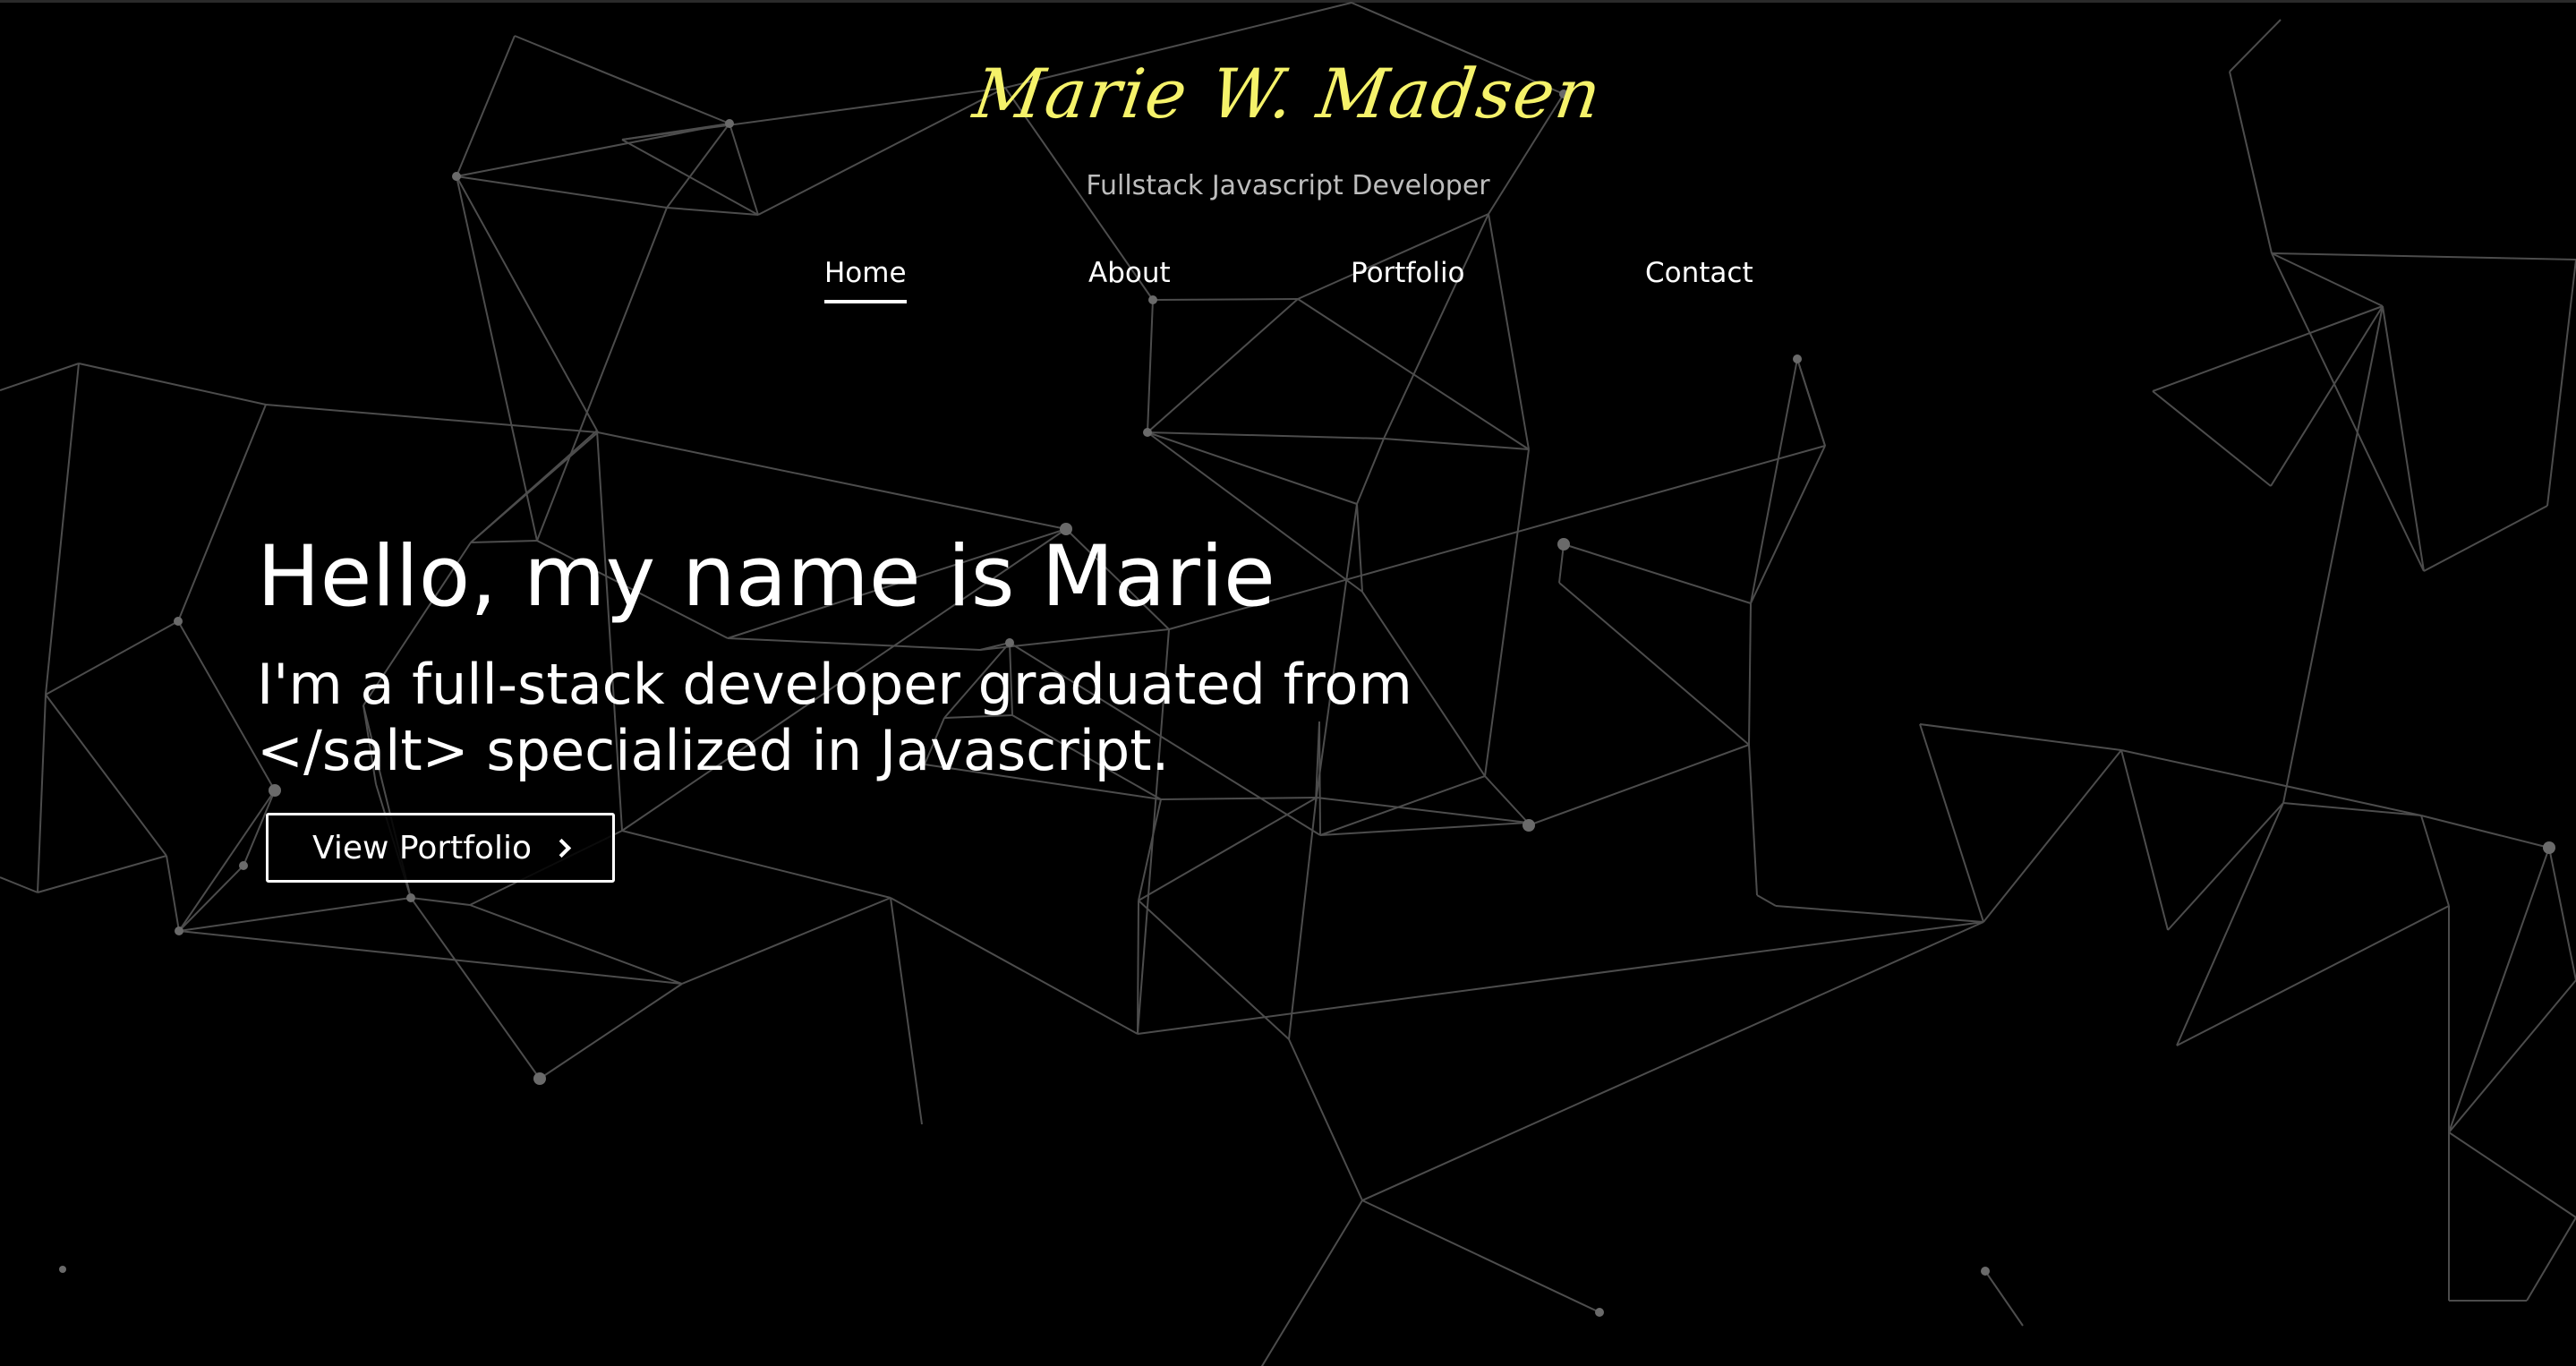 Image resolution: width=2576 pixels, height=1366 pixels. Describe the element at coordinates (1288, 284) in the screenshot. I see `main-nav: Home About Portfolio Contact` at that location.